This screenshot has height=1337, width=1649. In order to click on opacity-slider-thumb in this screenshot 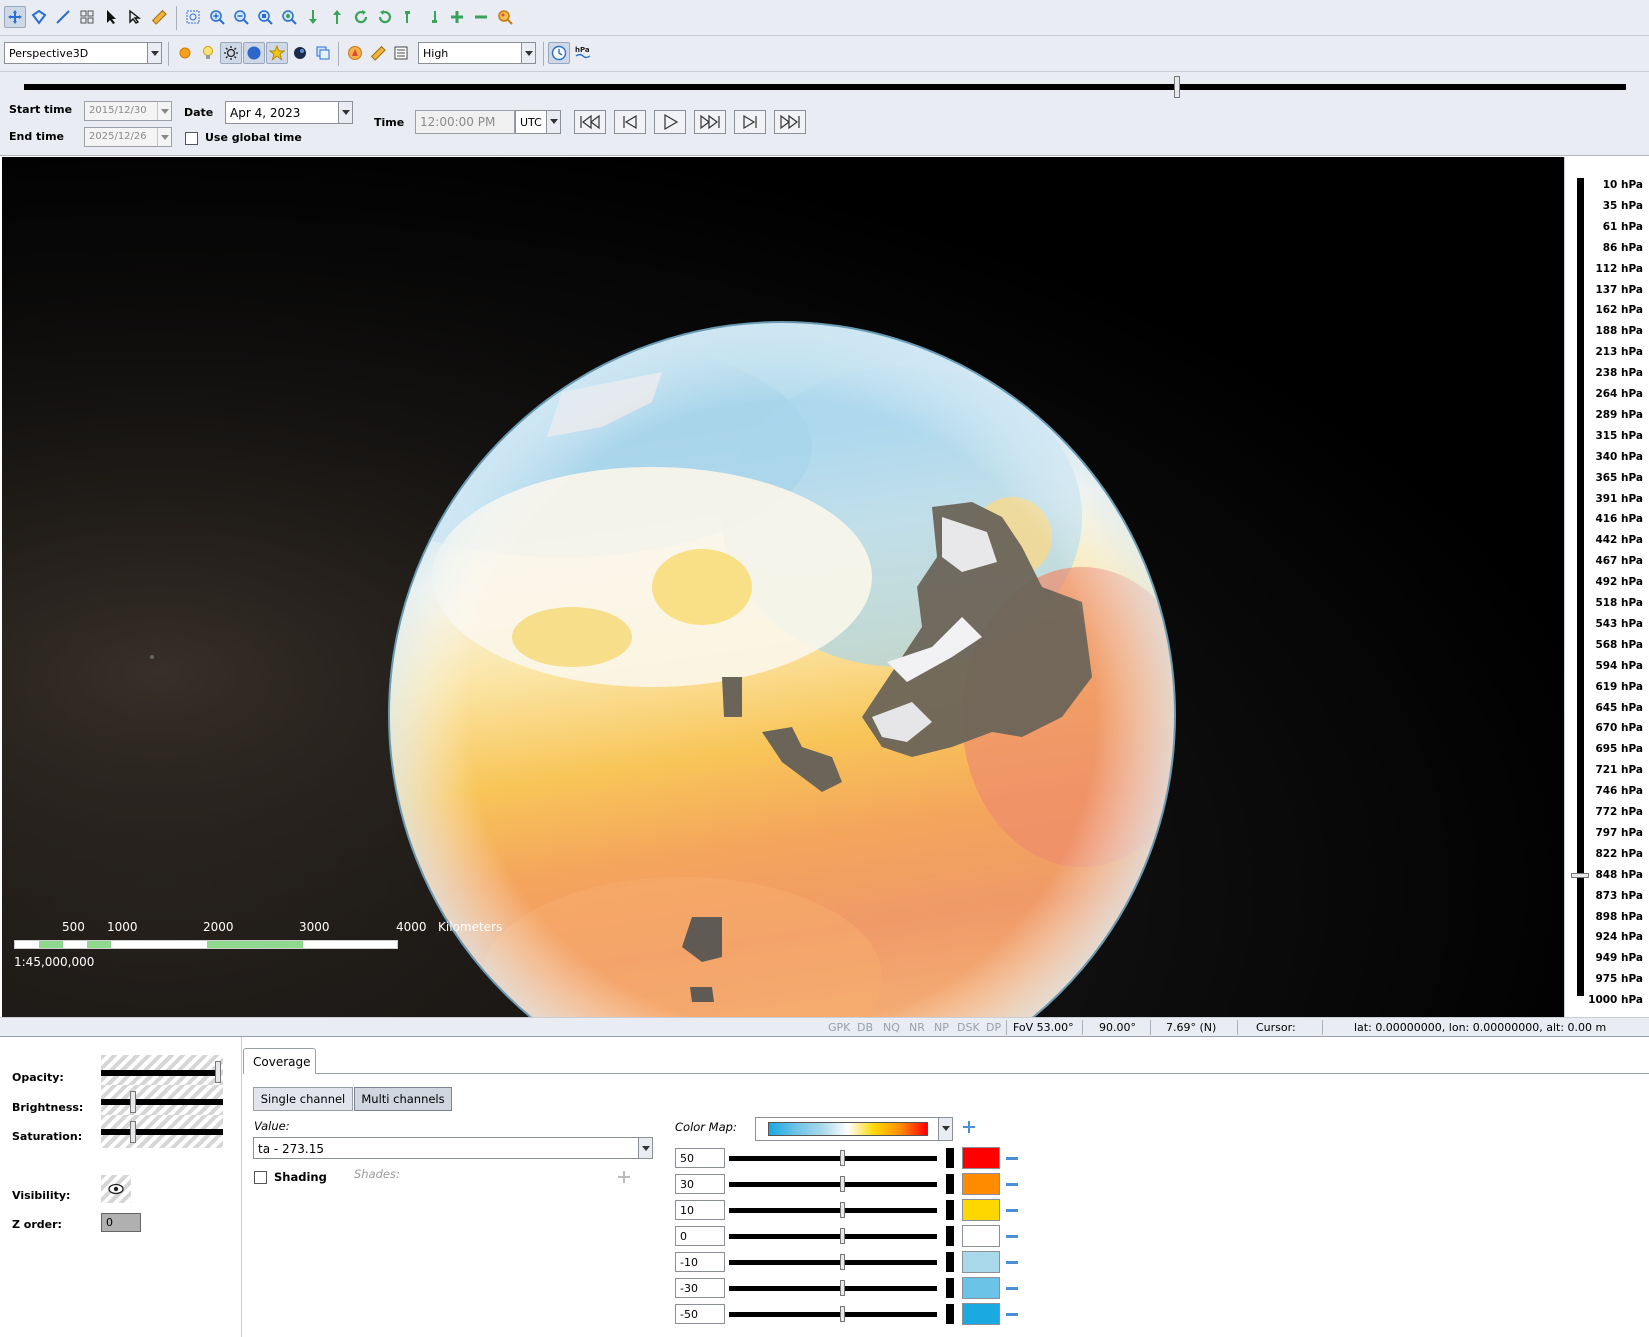, I will do `click(218, 1072)`.